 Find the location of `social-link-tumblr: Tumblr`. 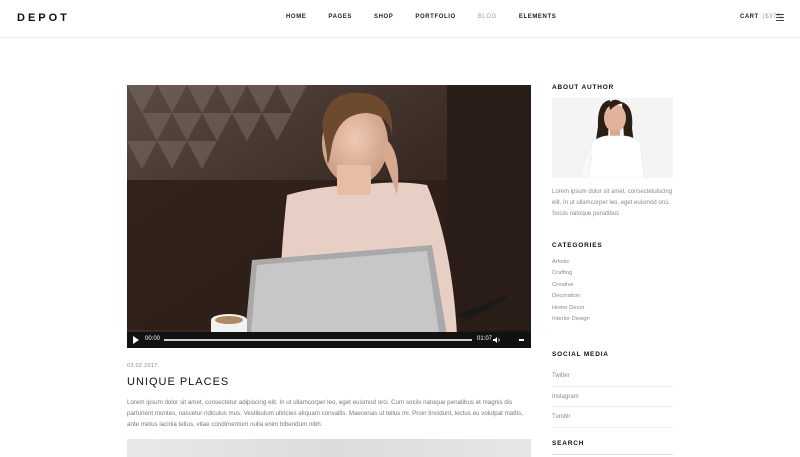

social-link-tumblr: Tumblr is located at coordinates (612, 417).